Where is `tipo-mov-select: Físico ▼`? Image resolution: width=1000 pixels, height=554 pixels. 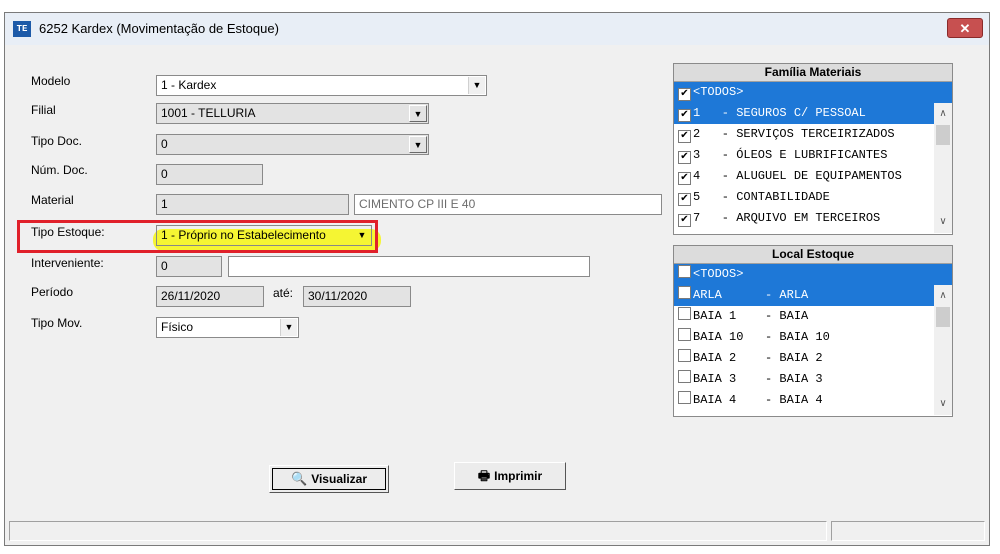
tipo-mov-select: Físico ▼ is located at coordinates (227, 327).